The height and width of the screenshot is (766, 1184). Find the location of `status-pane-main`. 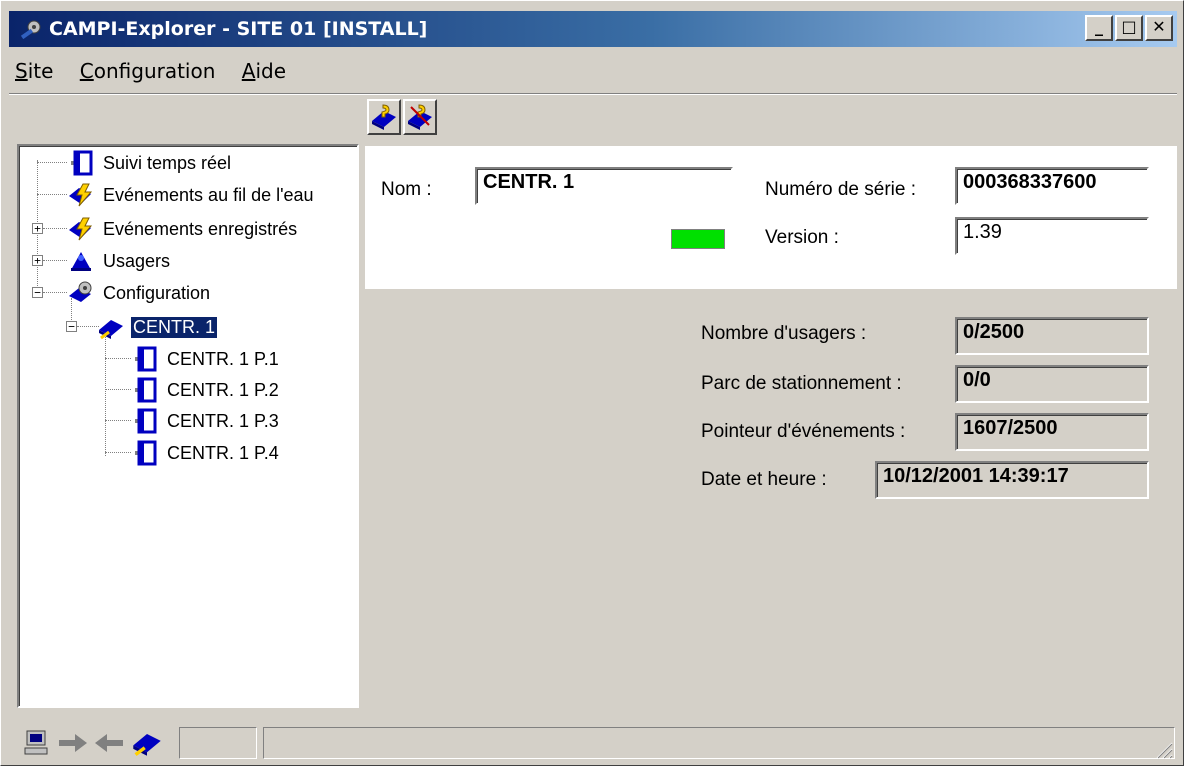

status-pane-main is located at coordinates (719, 743).